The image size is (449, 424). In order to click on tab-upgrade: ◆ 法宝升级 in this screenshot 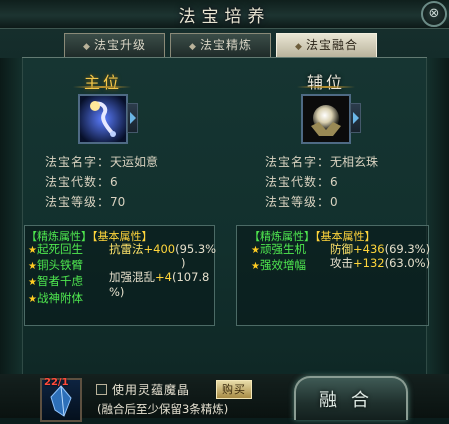, I will do `click(114, 45)`.